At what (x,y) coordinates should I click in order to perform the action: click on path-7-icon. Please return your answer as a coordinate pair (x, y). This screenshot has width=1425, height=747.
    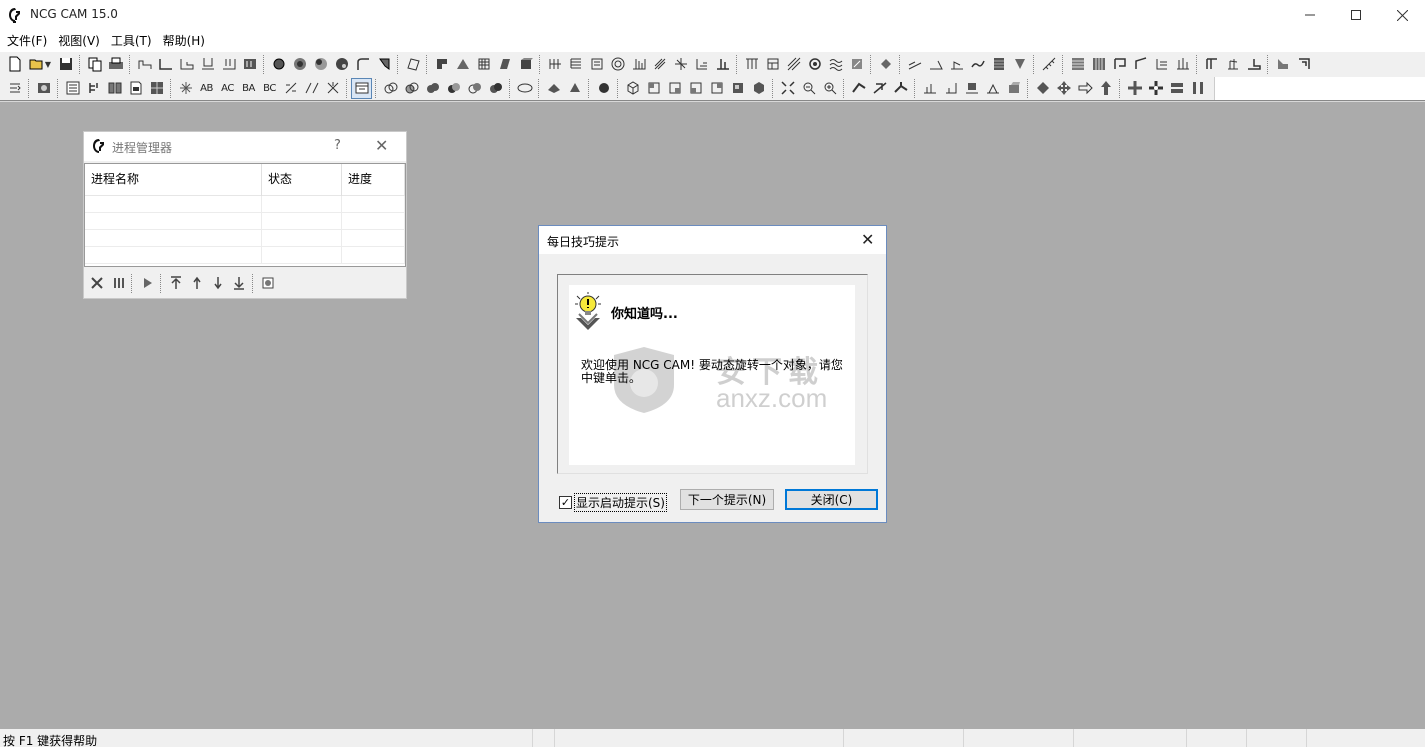
    Looking at the image, I should click on (701, 64).